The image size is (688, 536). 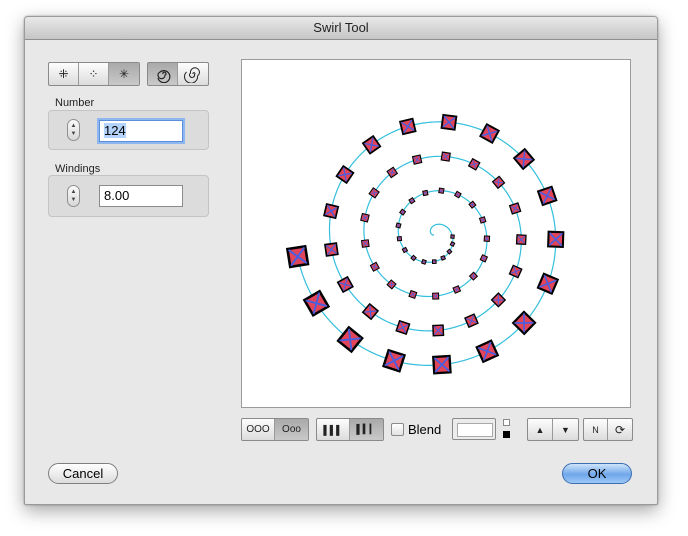 What do you see at coordinates (73, 196) in the screenshot?
I see `windings-stepper: ▲ ▼` at bounding box center [73, 196].